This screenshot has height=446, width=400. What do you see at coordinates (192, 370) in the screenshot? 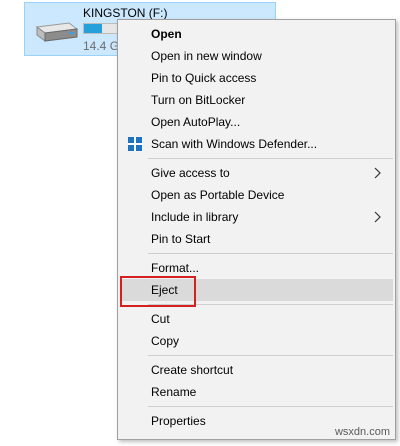
I see `menu-item-label: Create shortcut` at bounding box center [192, 370].